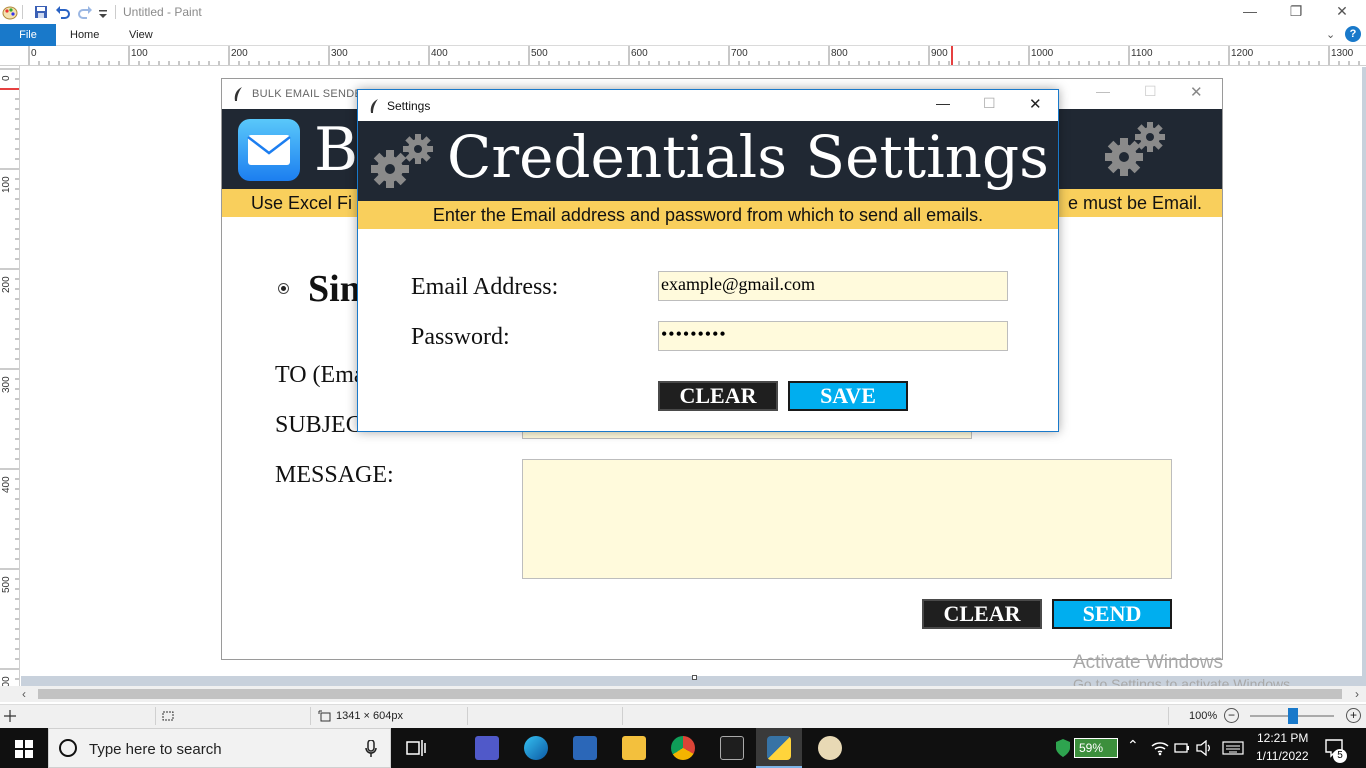 The height and width of the screenshot is (768, 1366). Describe the element at coordinates (1142, 53) in the screenshot. I see `ruler-label: 1100` at that location.